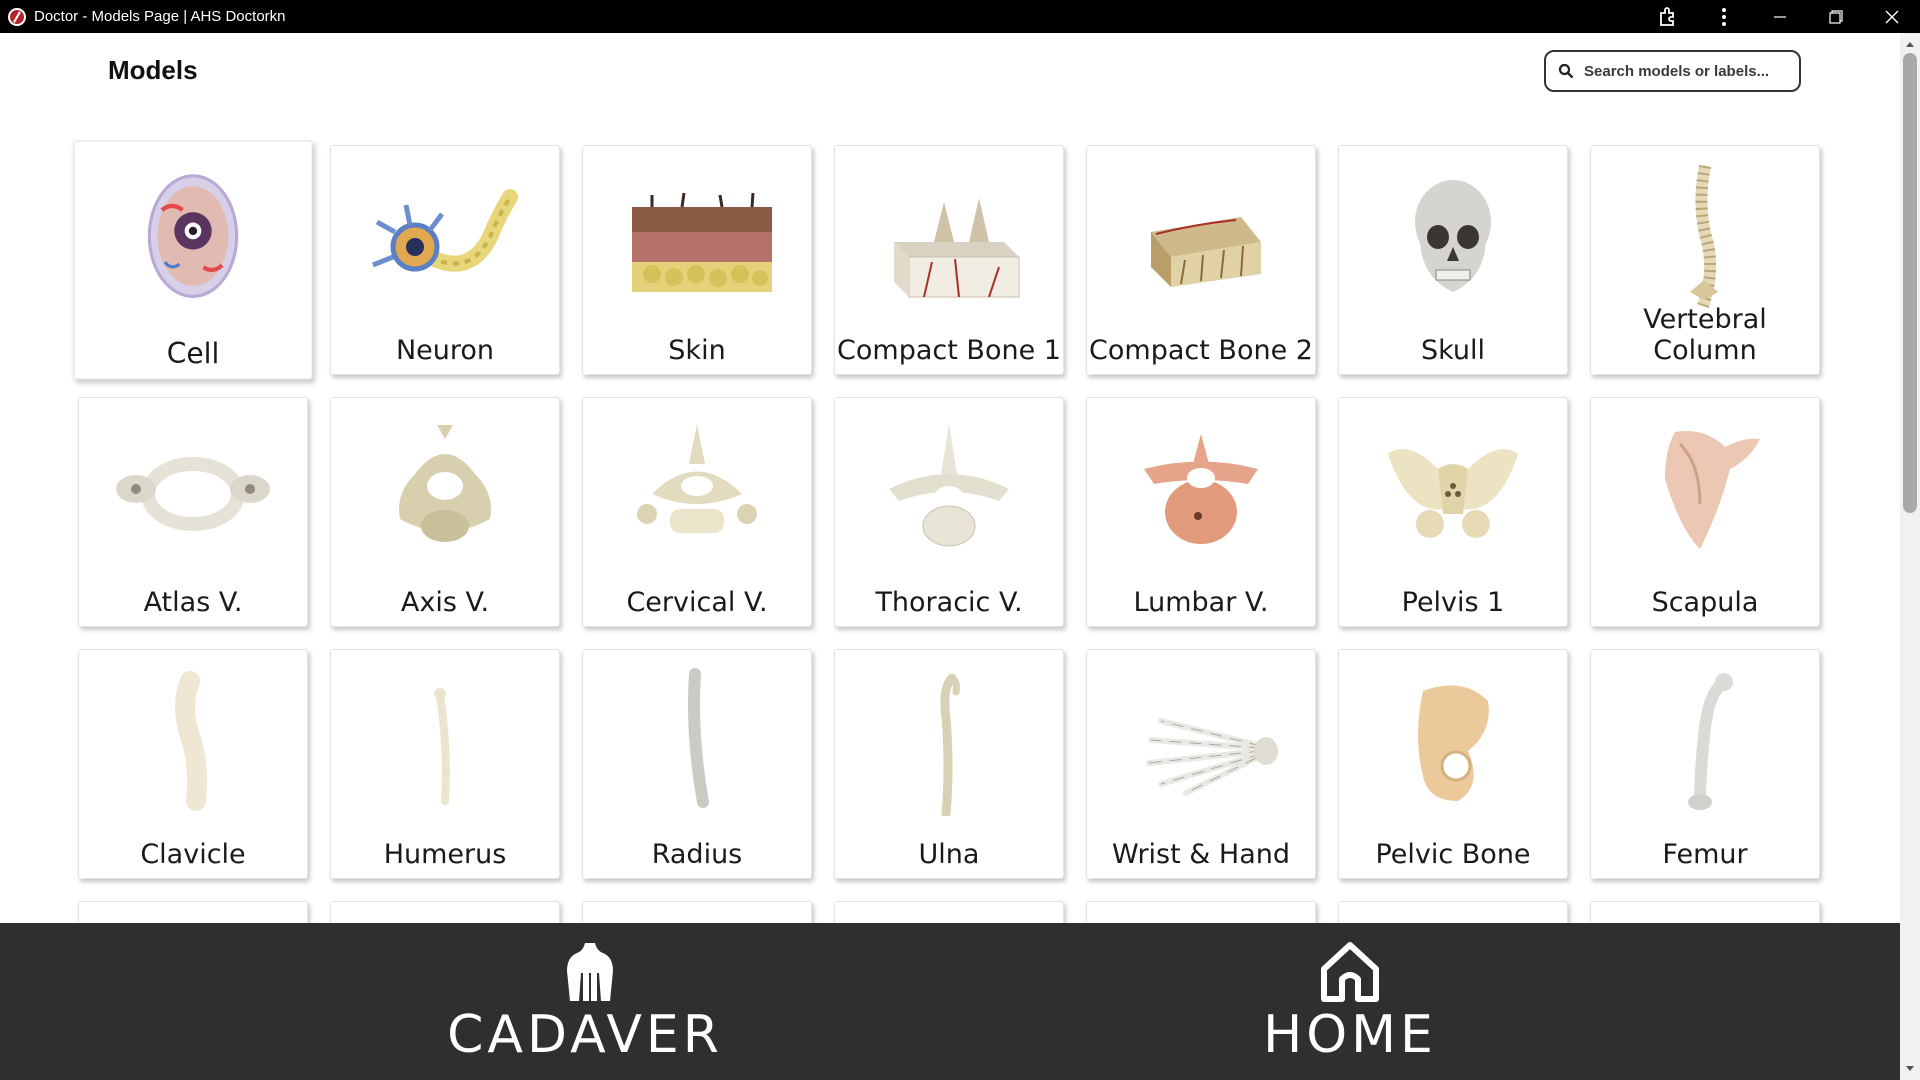 This screenshot has width=1920, height=1080. What do you see at coordinates (590, 972) in the screenshot?
I see `torso-icon` at bounding box center [590, 972].